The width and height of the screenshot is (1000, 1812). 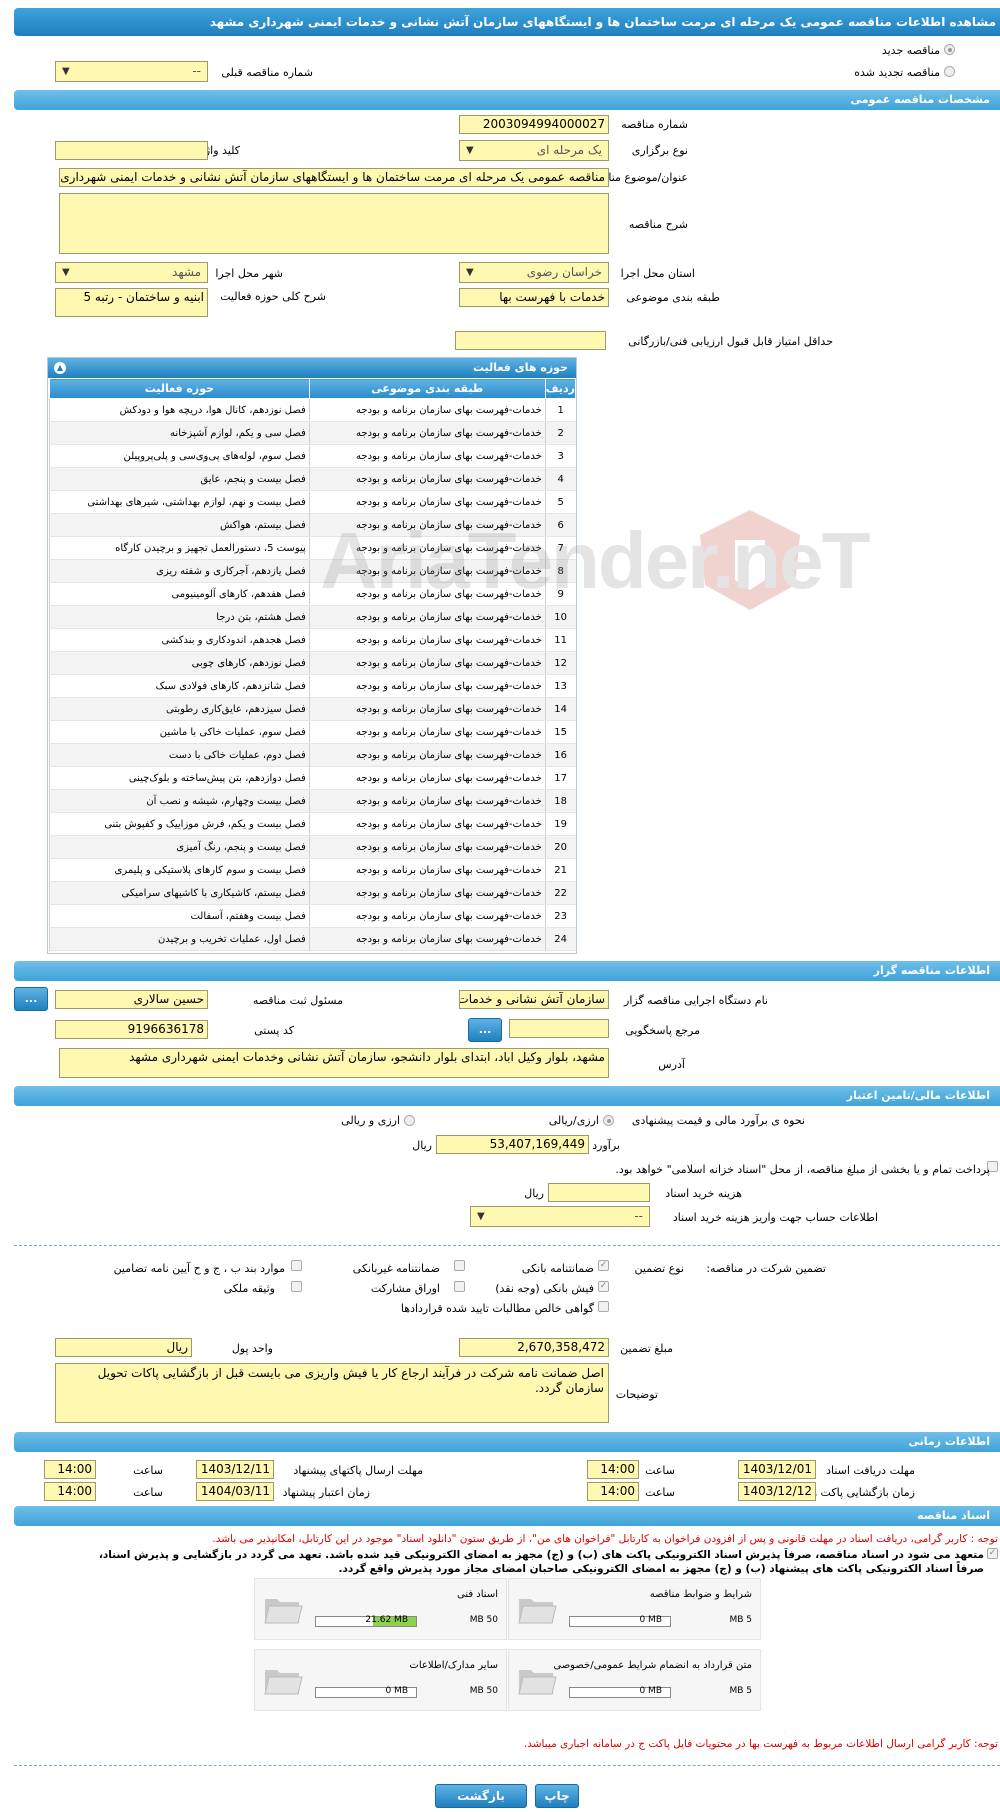 What do you see at coordinates (595, 560) in the screenshot?
I see `watermark-text: AriaTender.neT` at bounding box center [595, 560].